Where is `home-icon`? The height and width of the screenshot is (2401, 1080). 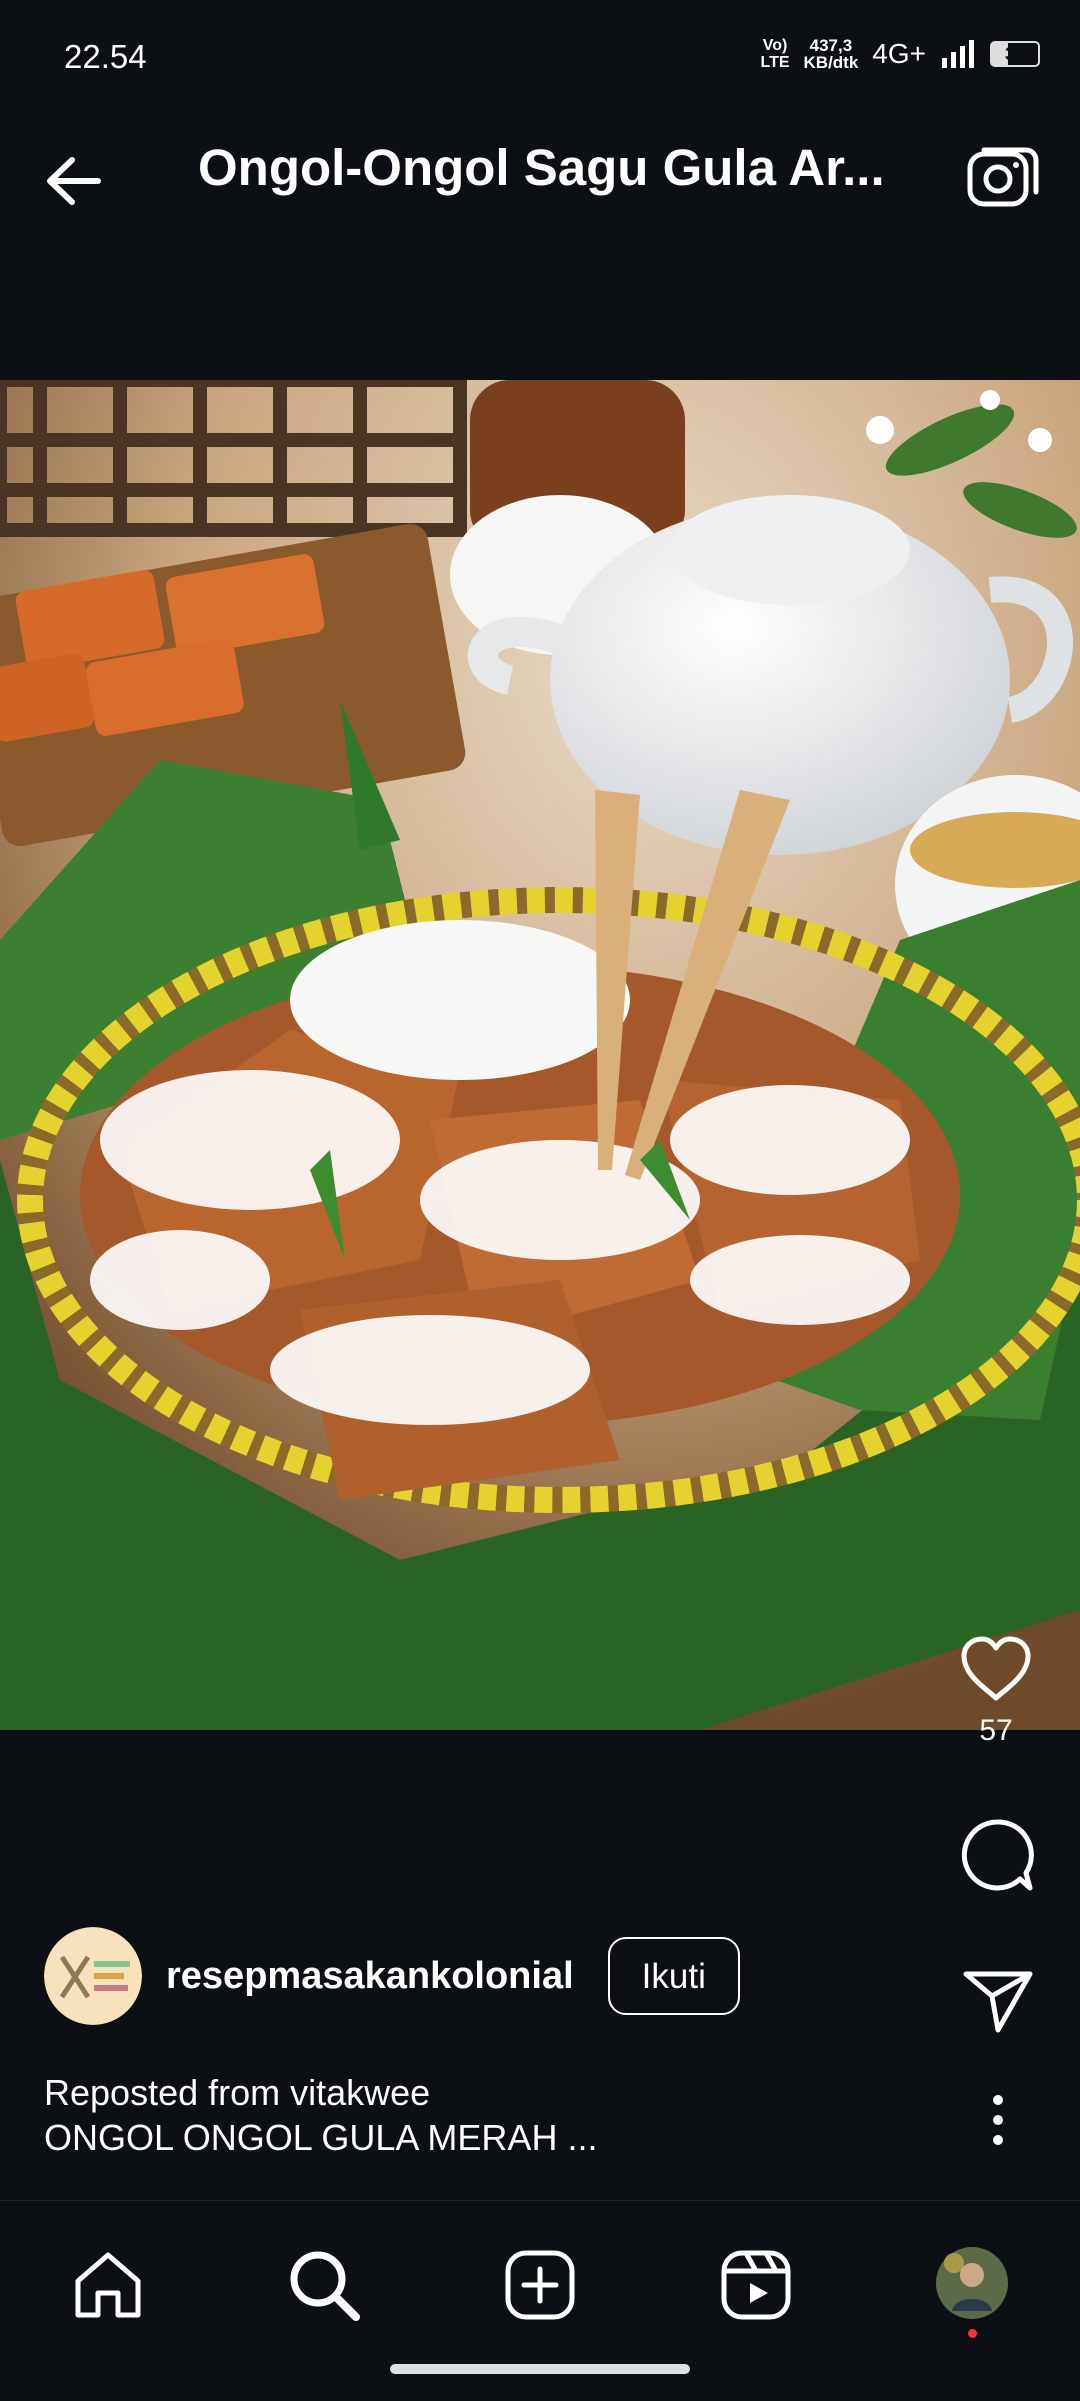 home-icon is located at coordinates (108, 2285).